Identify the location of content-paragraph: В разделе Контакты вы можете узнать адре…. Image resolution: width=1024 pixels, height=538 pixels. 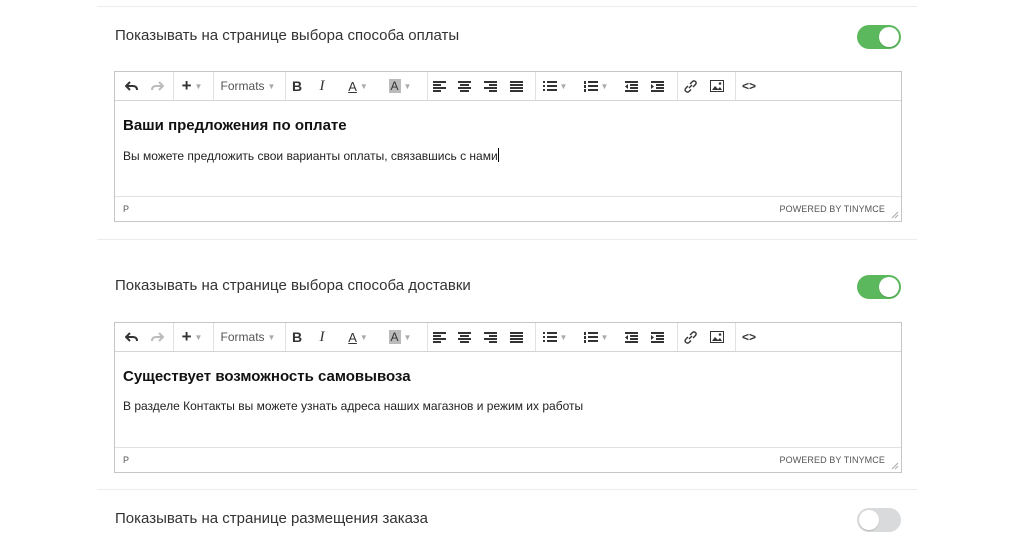
(353, 406).